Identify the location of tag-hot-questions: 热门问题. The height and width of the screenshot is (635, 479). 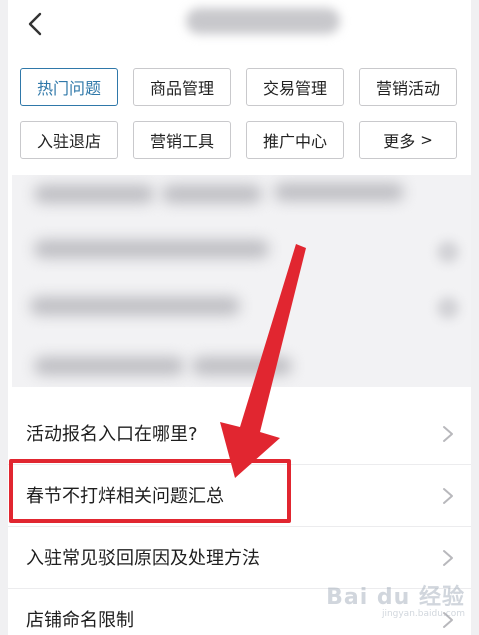
(69, 87).